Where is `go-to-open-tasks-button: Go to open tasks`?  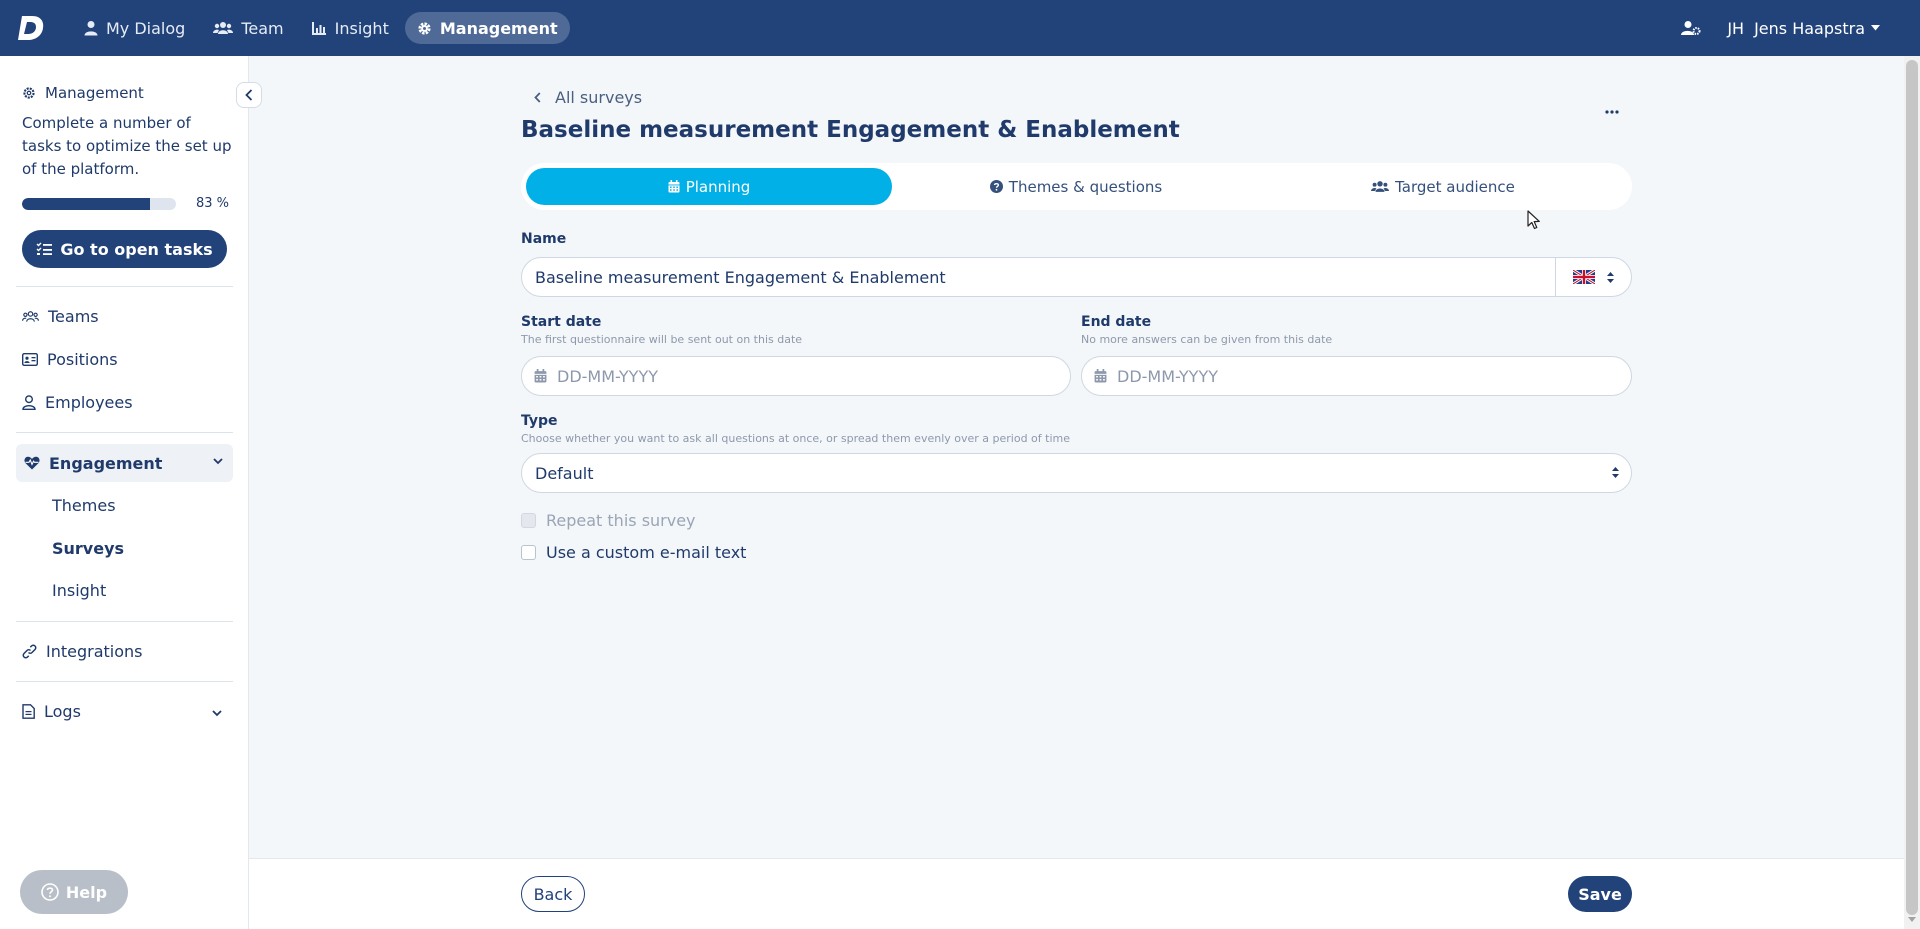 go-to-open-tasks-button: Go to open tasks is located at coordinates (124, 249).